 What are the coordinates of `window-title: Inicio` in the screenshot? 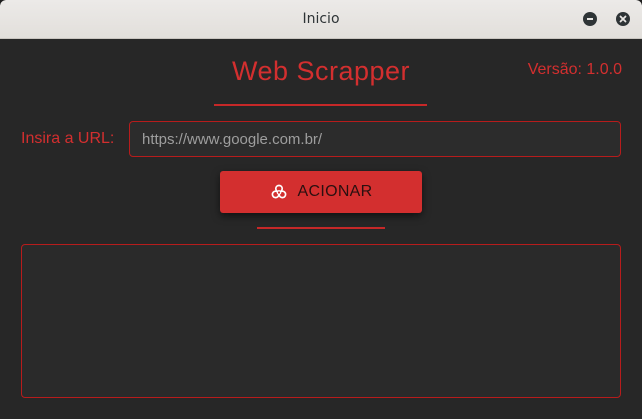 It's located at (321, 19).